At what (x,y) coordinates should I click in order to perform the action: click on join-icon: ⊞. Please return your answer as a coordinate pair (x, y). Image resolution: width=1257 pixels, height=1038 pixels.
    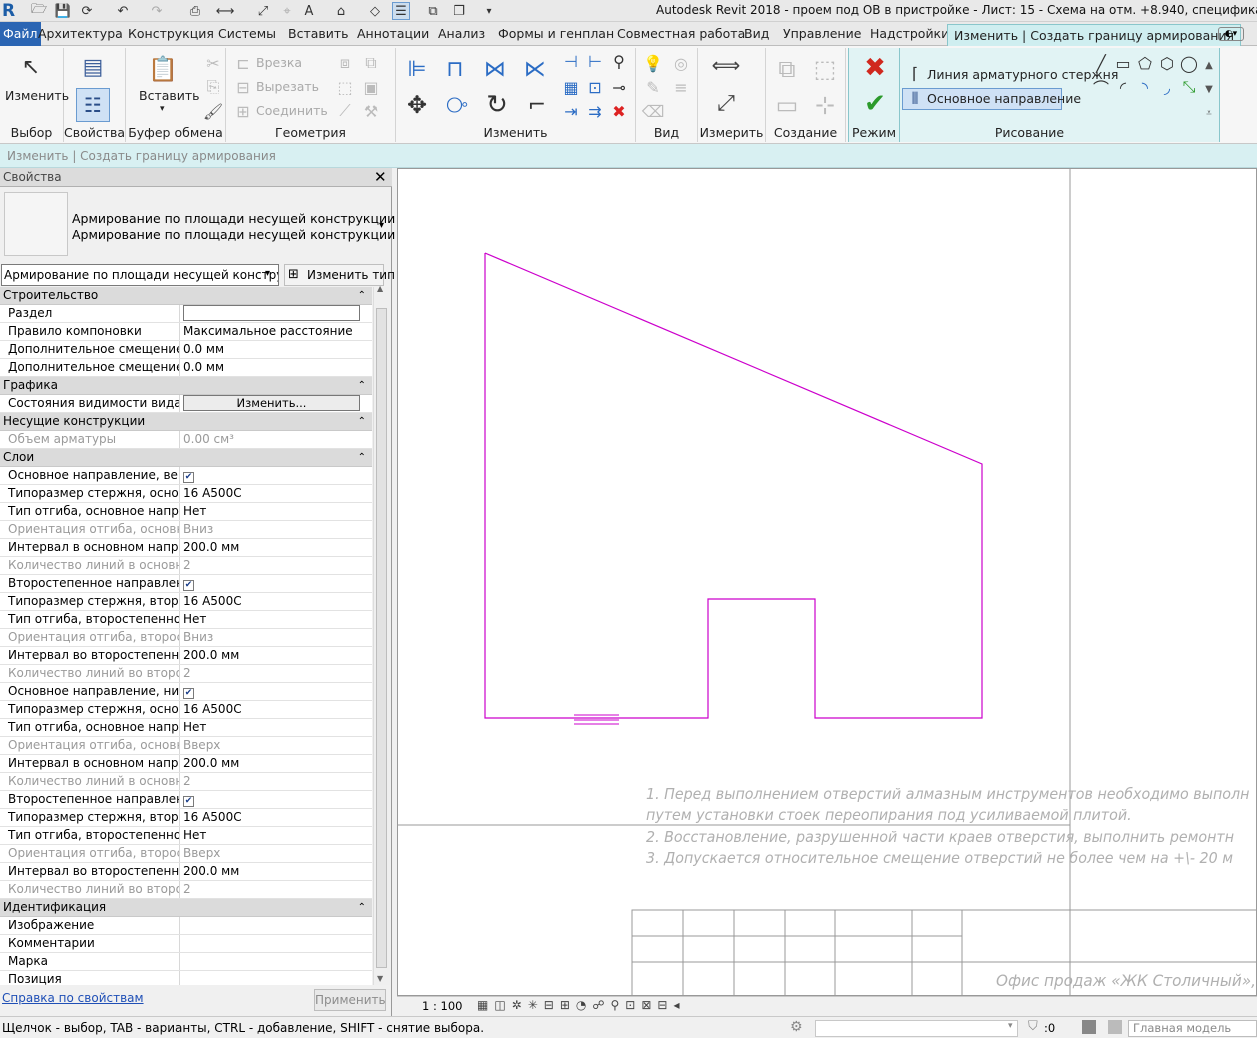
    Looking at the image, I should click on (243, 111).